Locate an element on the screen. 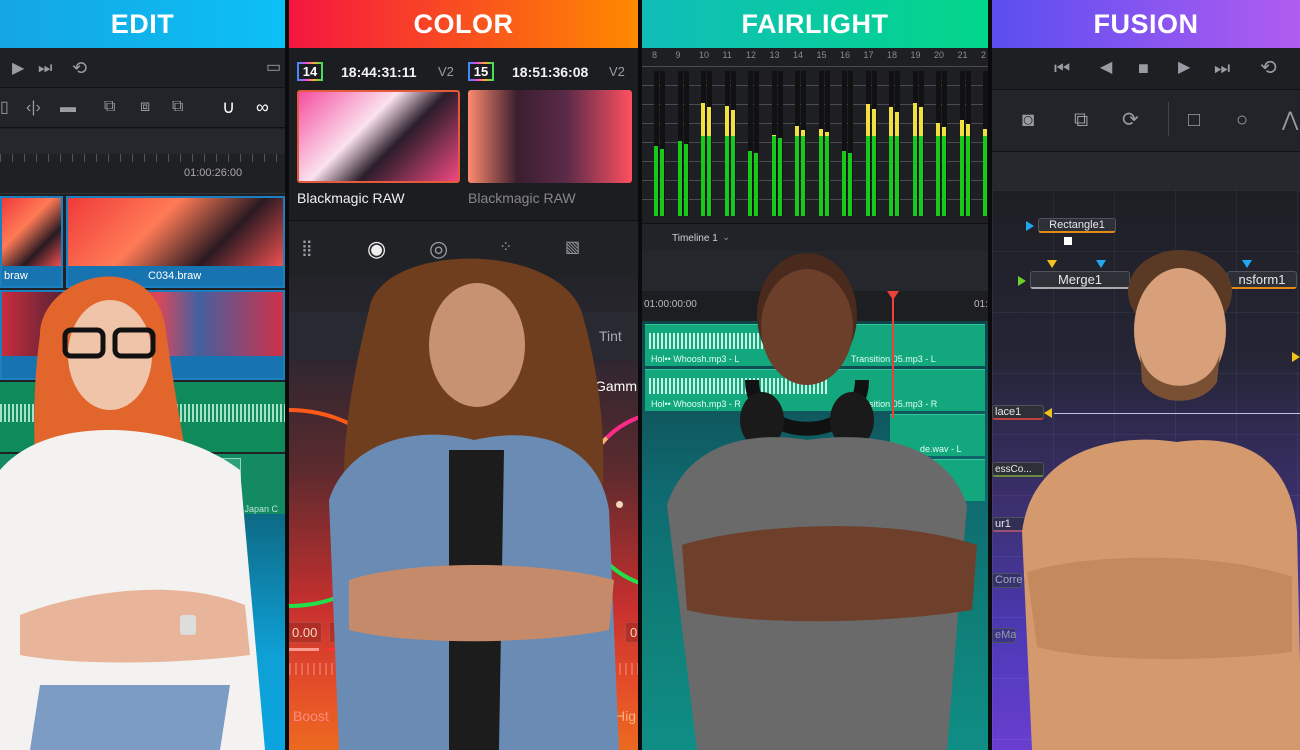  replace-icon: ⧉ is located at coordinates (177, 107).